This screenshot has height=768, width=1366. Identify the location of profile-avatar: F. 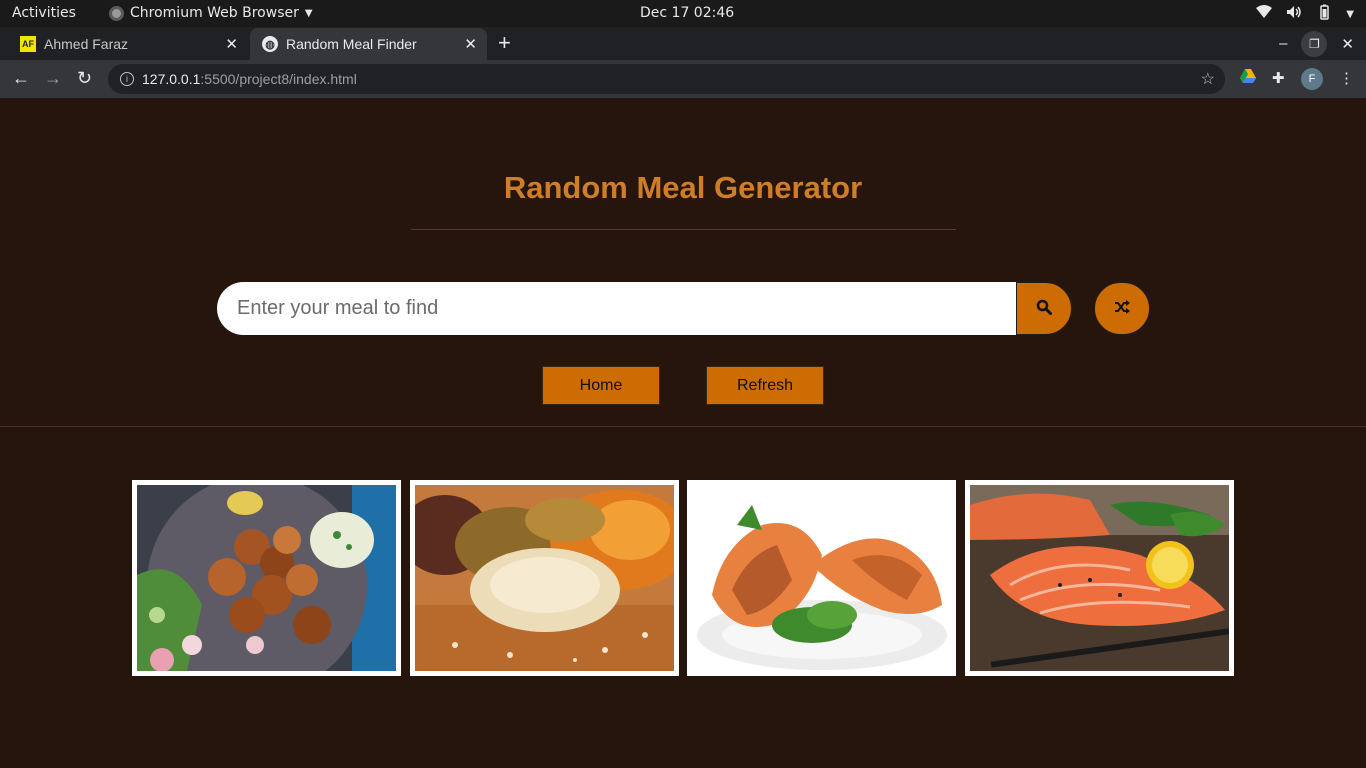
(1312, 79).